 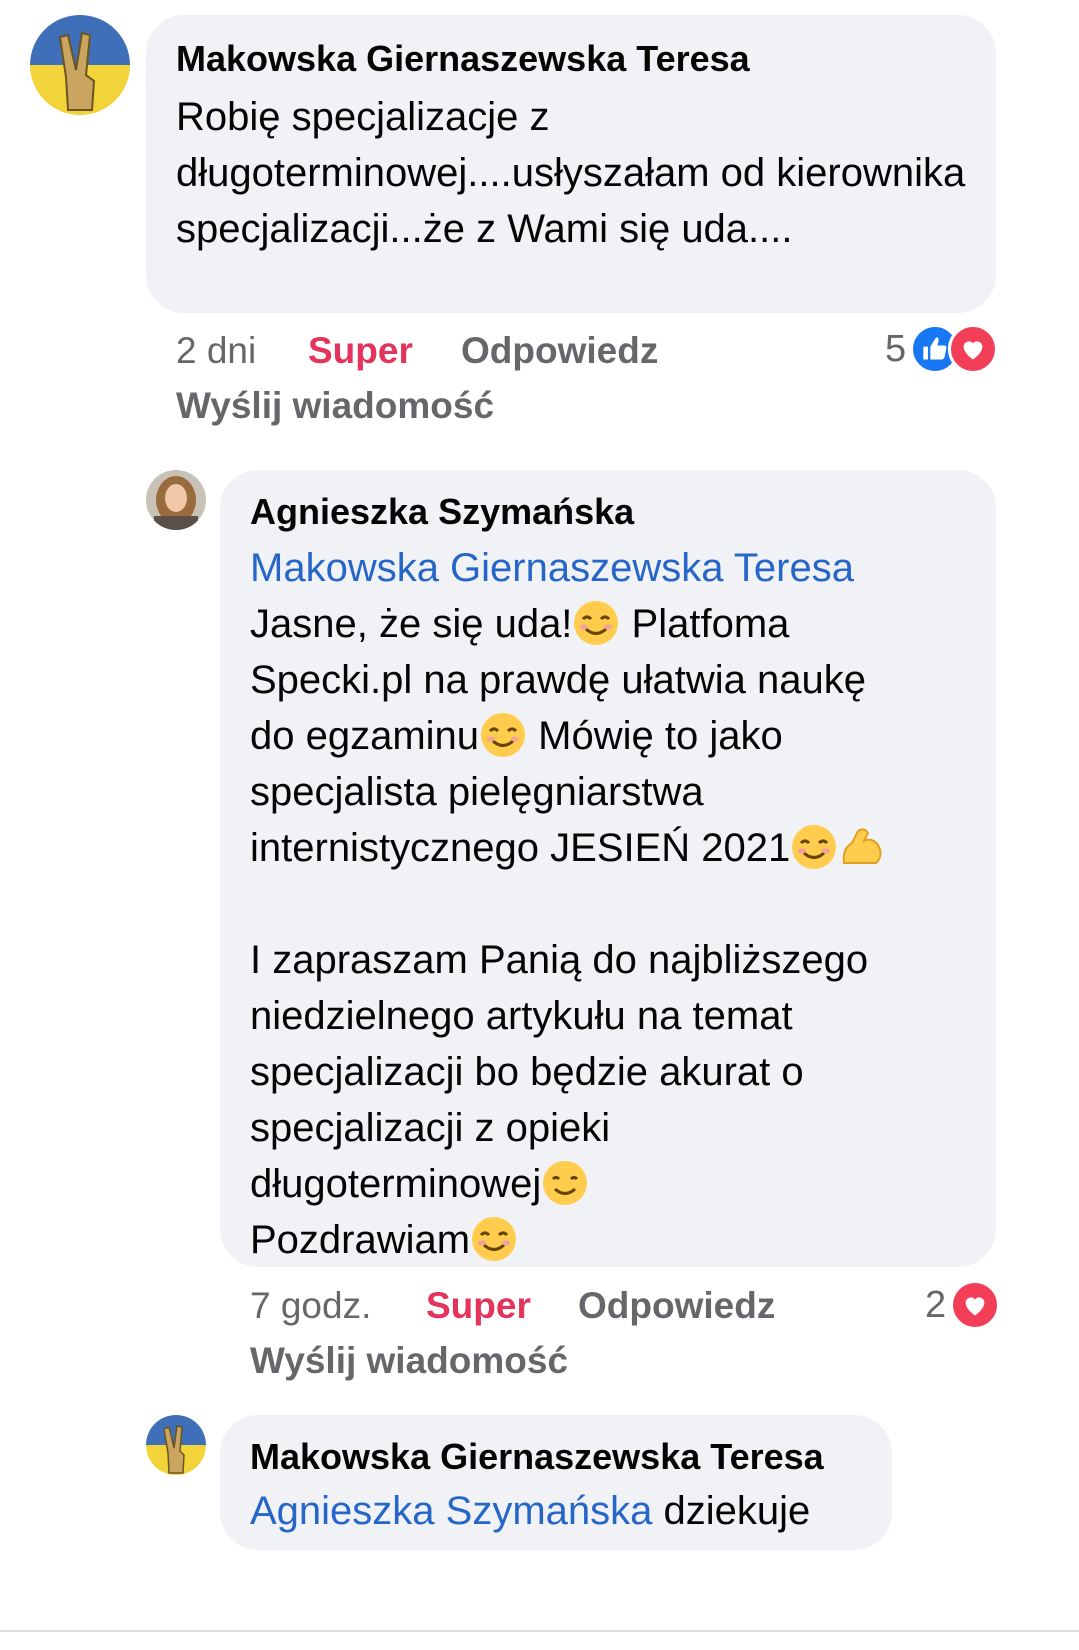 I want to click on text-line: specjalista pielęgniarstwa, so click(x=477, y=792).